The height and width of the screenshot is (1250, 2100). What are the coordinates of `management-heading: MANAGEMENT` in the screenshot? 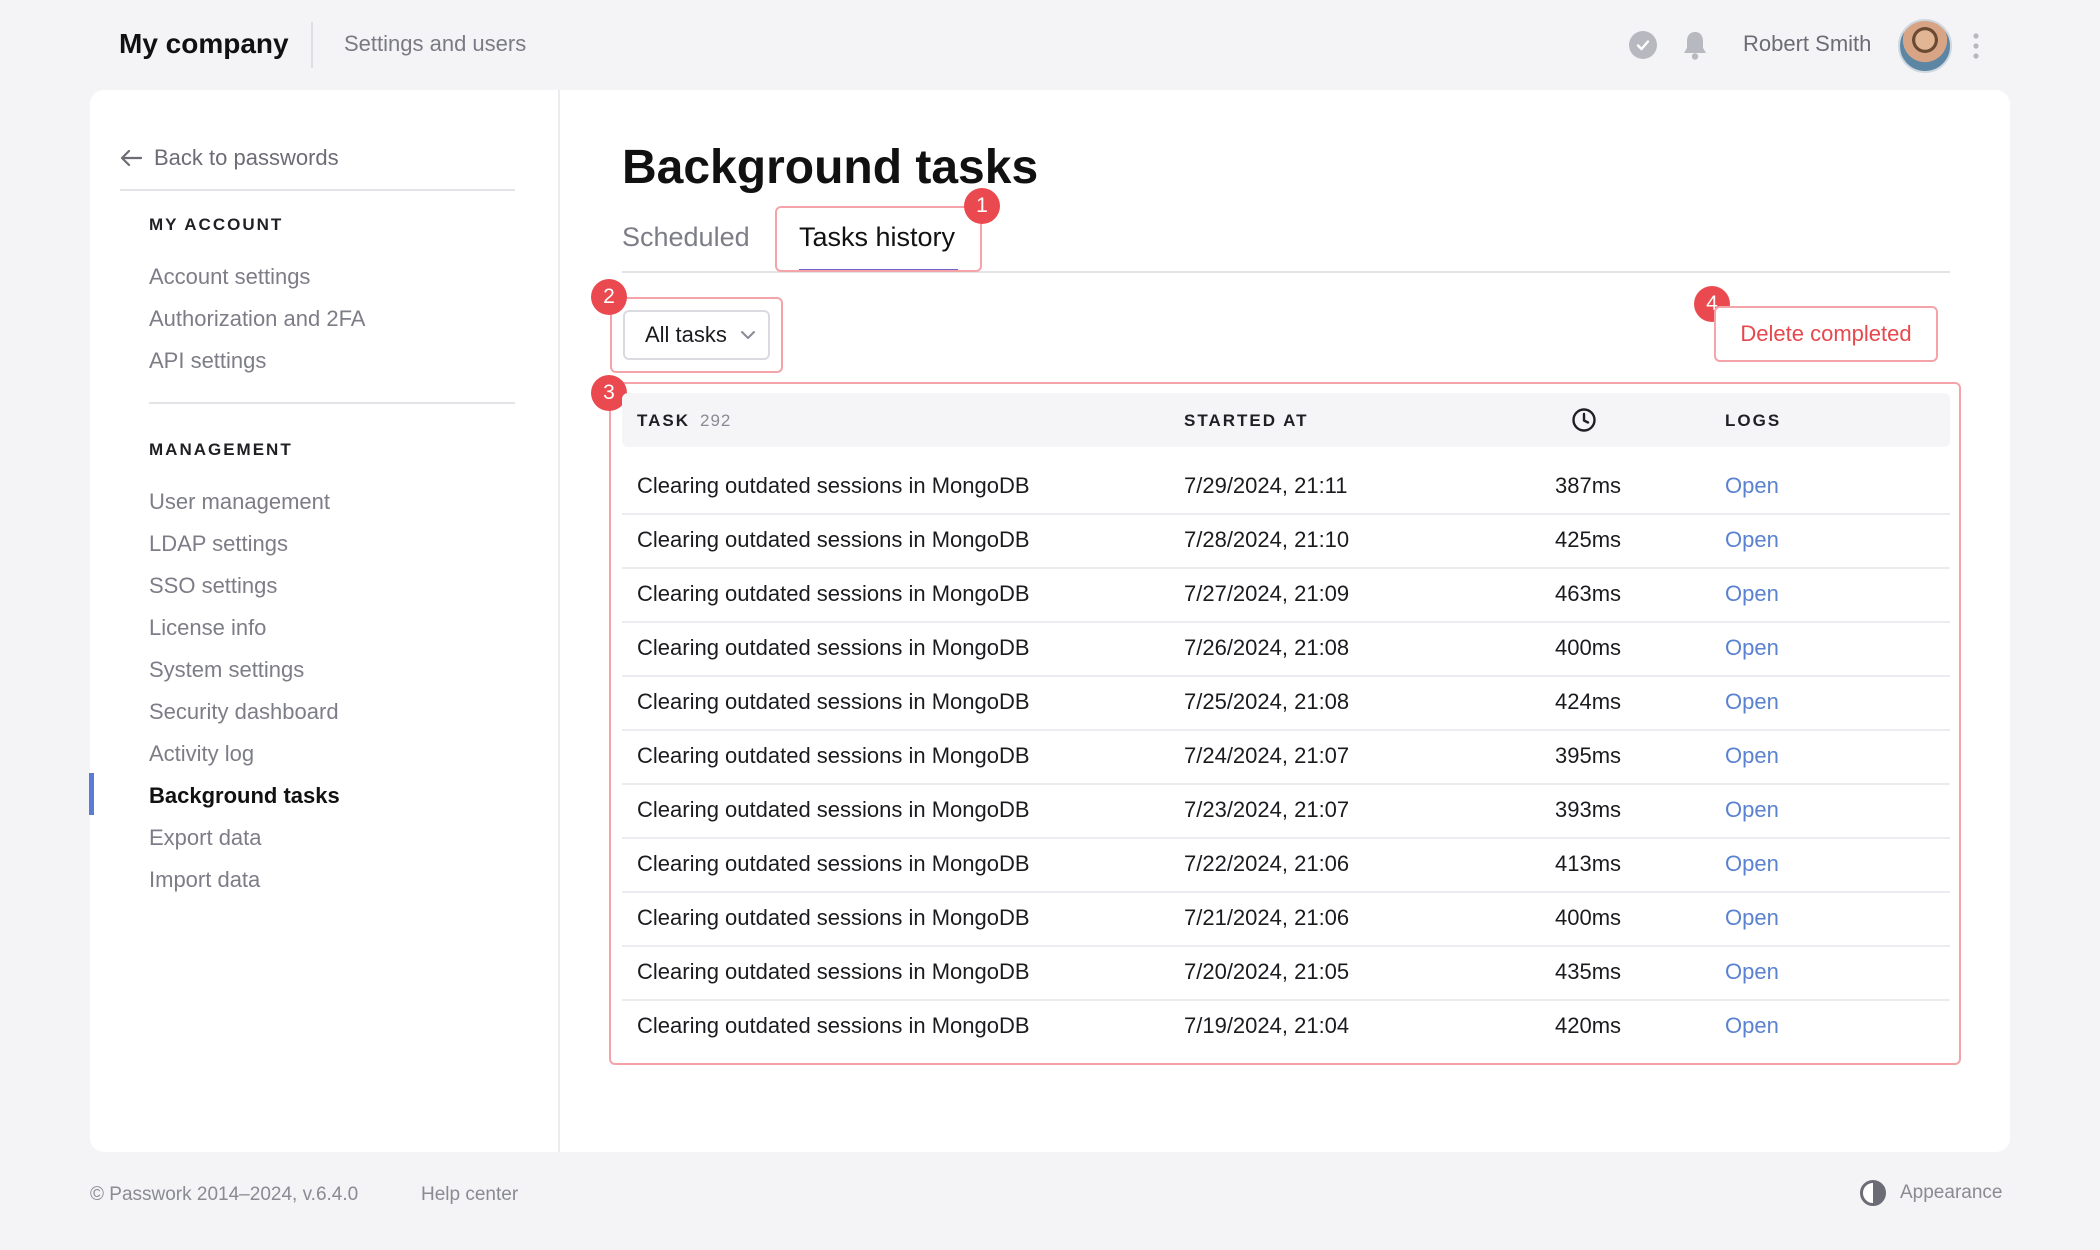 It's located at (221, 449).